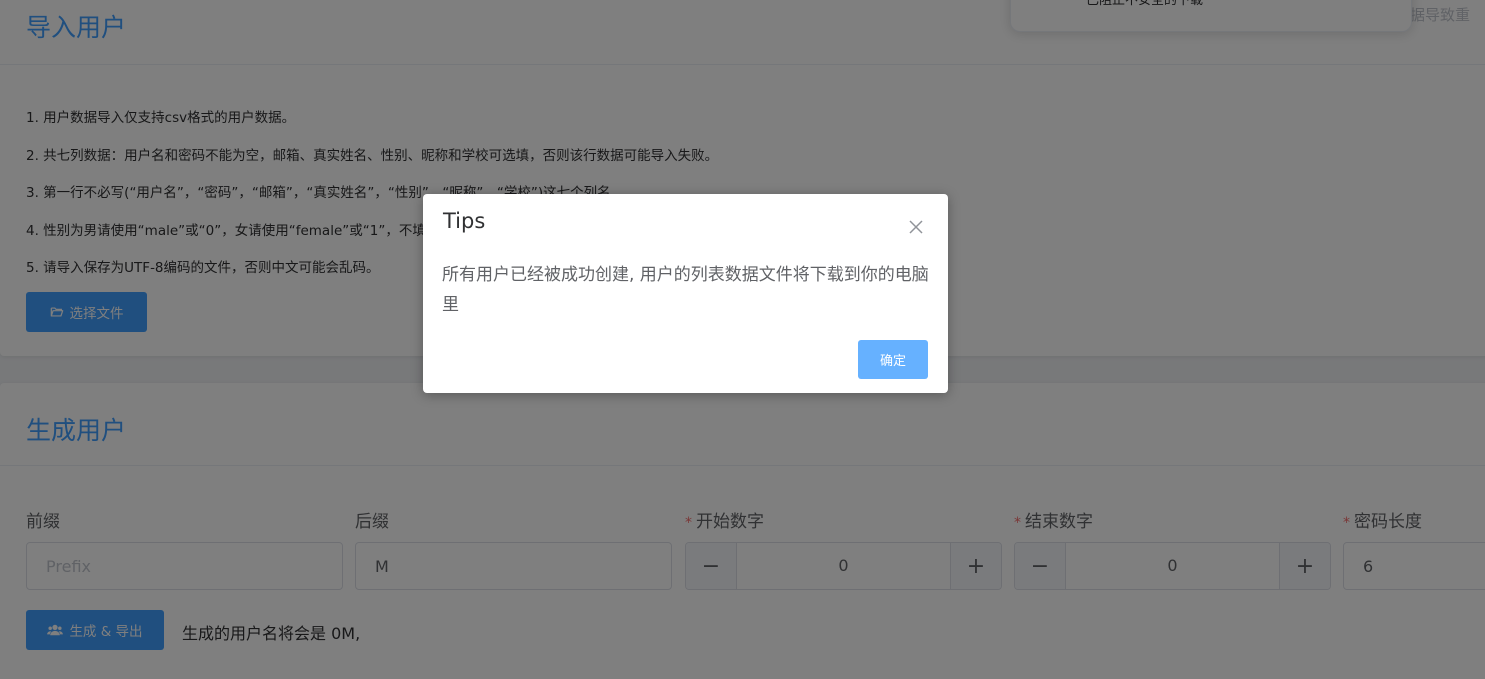 The height and width of the screenshot is (679, 1485). Describe the element at coordinates (464, 221) in the screenshot. I see `dialog-title: Tips` at that location.